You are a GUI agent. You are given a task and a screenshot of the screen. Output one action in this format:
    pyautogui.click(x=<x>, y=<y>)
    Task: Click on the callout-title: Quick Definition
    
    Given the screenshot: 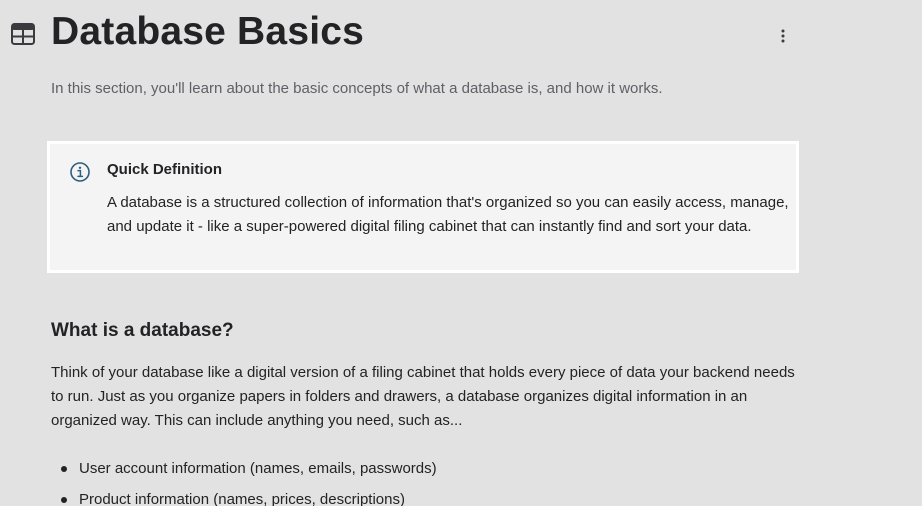 What is the action you would take?
    pyautogui.click(x=165, y=169)
    